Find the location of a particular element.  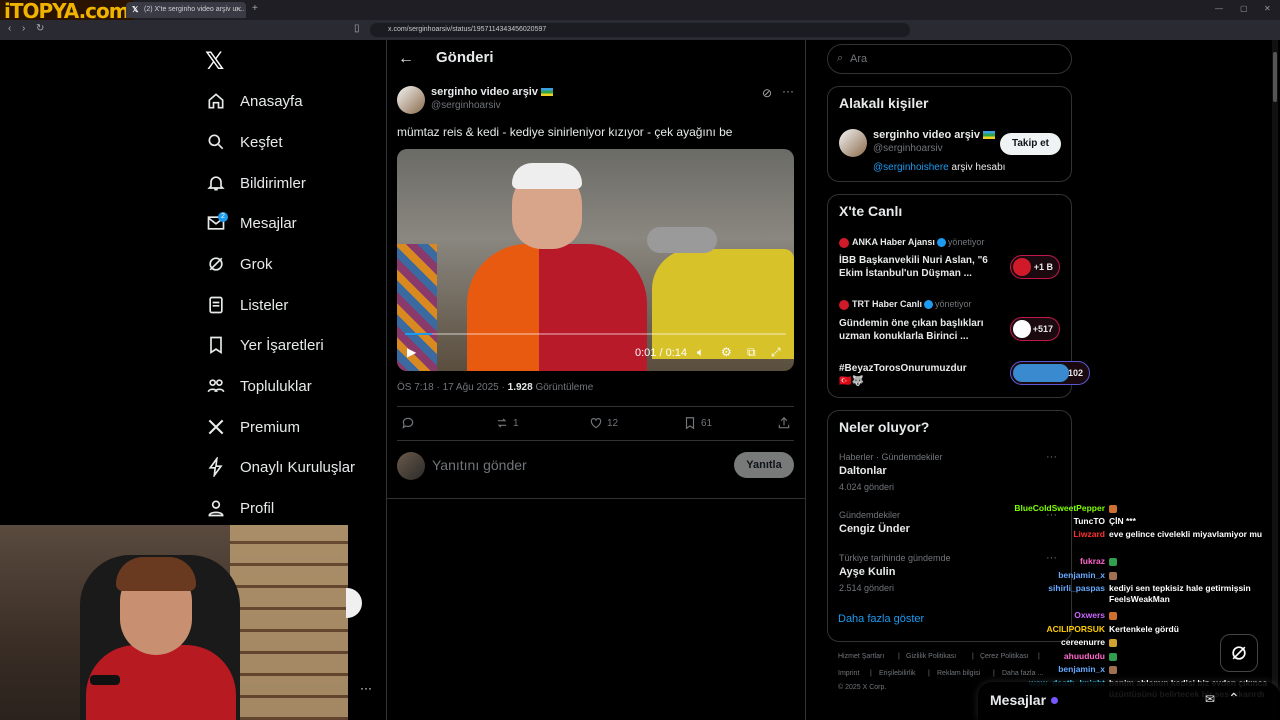

sidebar-item-7: Yer İşaretleri is located at coordinates (264, 345).